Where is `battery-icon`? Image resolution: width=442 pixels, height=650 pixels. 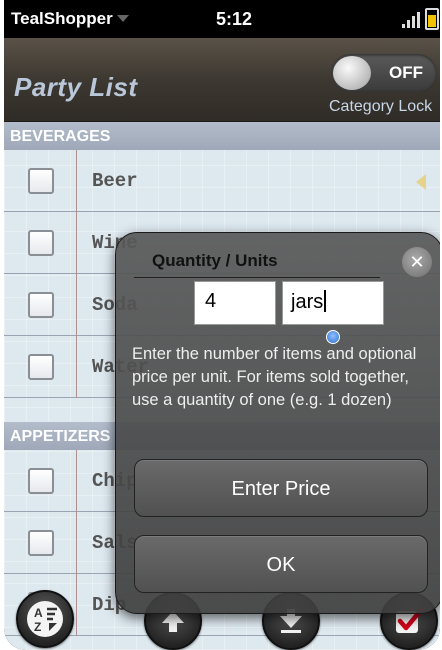
battery-icon is located at coordinates (432, 19).